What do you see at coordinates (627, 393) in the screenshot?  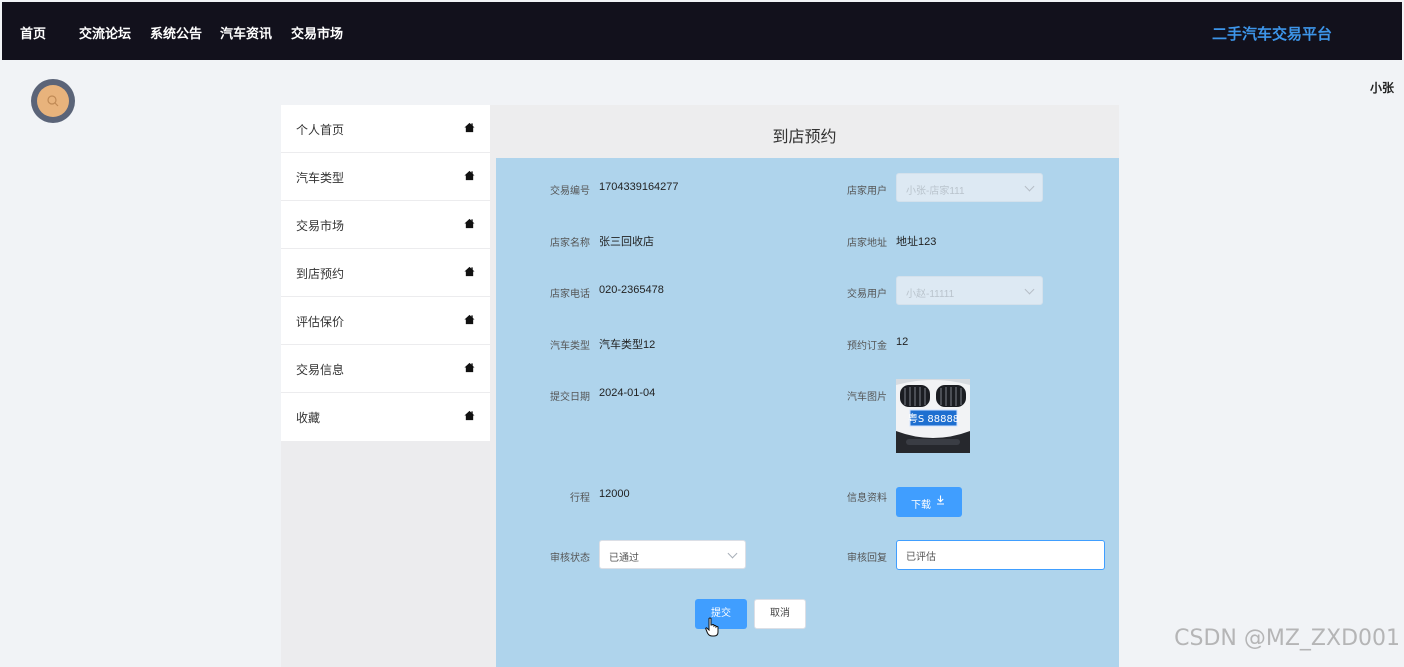 I see `submit-date-value: 2024-01-04` at bounding box center [627, 393].